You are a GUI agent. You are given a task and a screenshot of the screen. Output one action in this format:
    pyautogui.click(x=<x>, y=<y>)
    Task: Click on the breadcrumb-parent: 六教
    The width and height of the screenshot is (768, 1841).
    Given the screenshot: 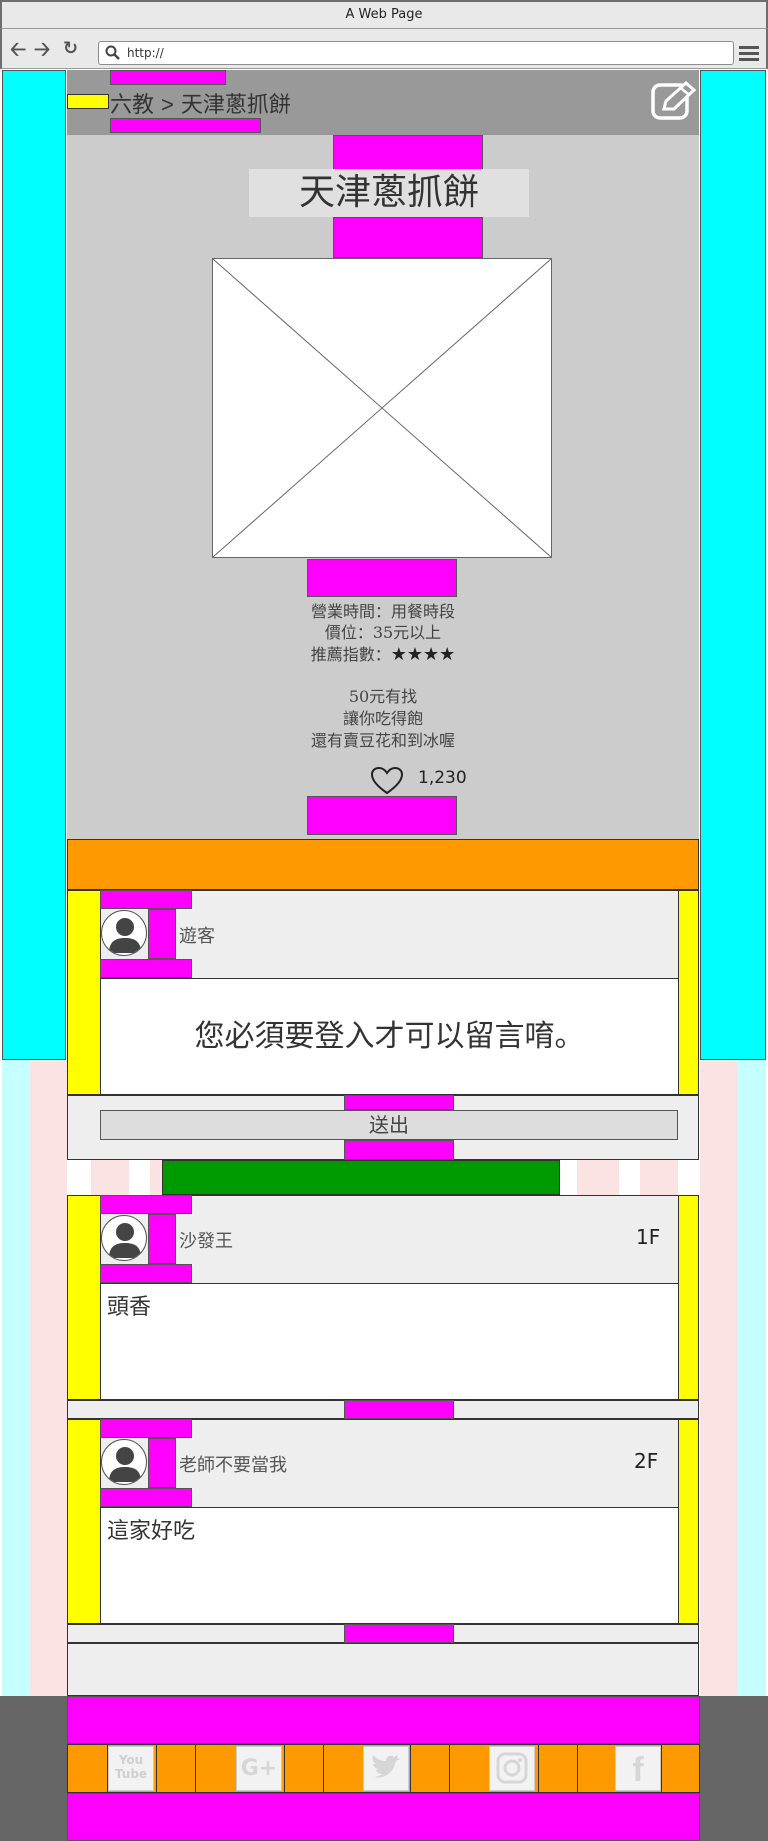 What is the action you would take?
    pyautogui.click(x=132, y=105)
    